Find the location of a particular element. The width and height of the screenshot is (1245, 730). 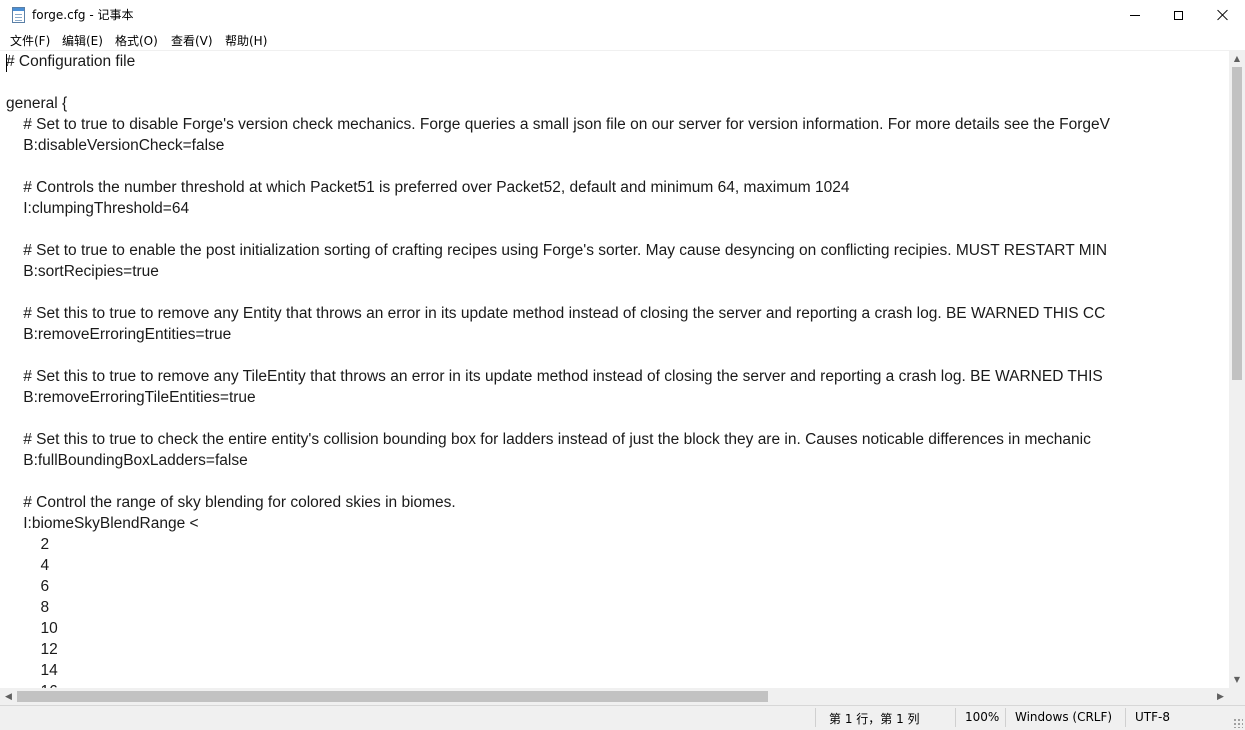

editor-line: B:fullBoundingBoxLadders=false is located at coordinates (617, 460).